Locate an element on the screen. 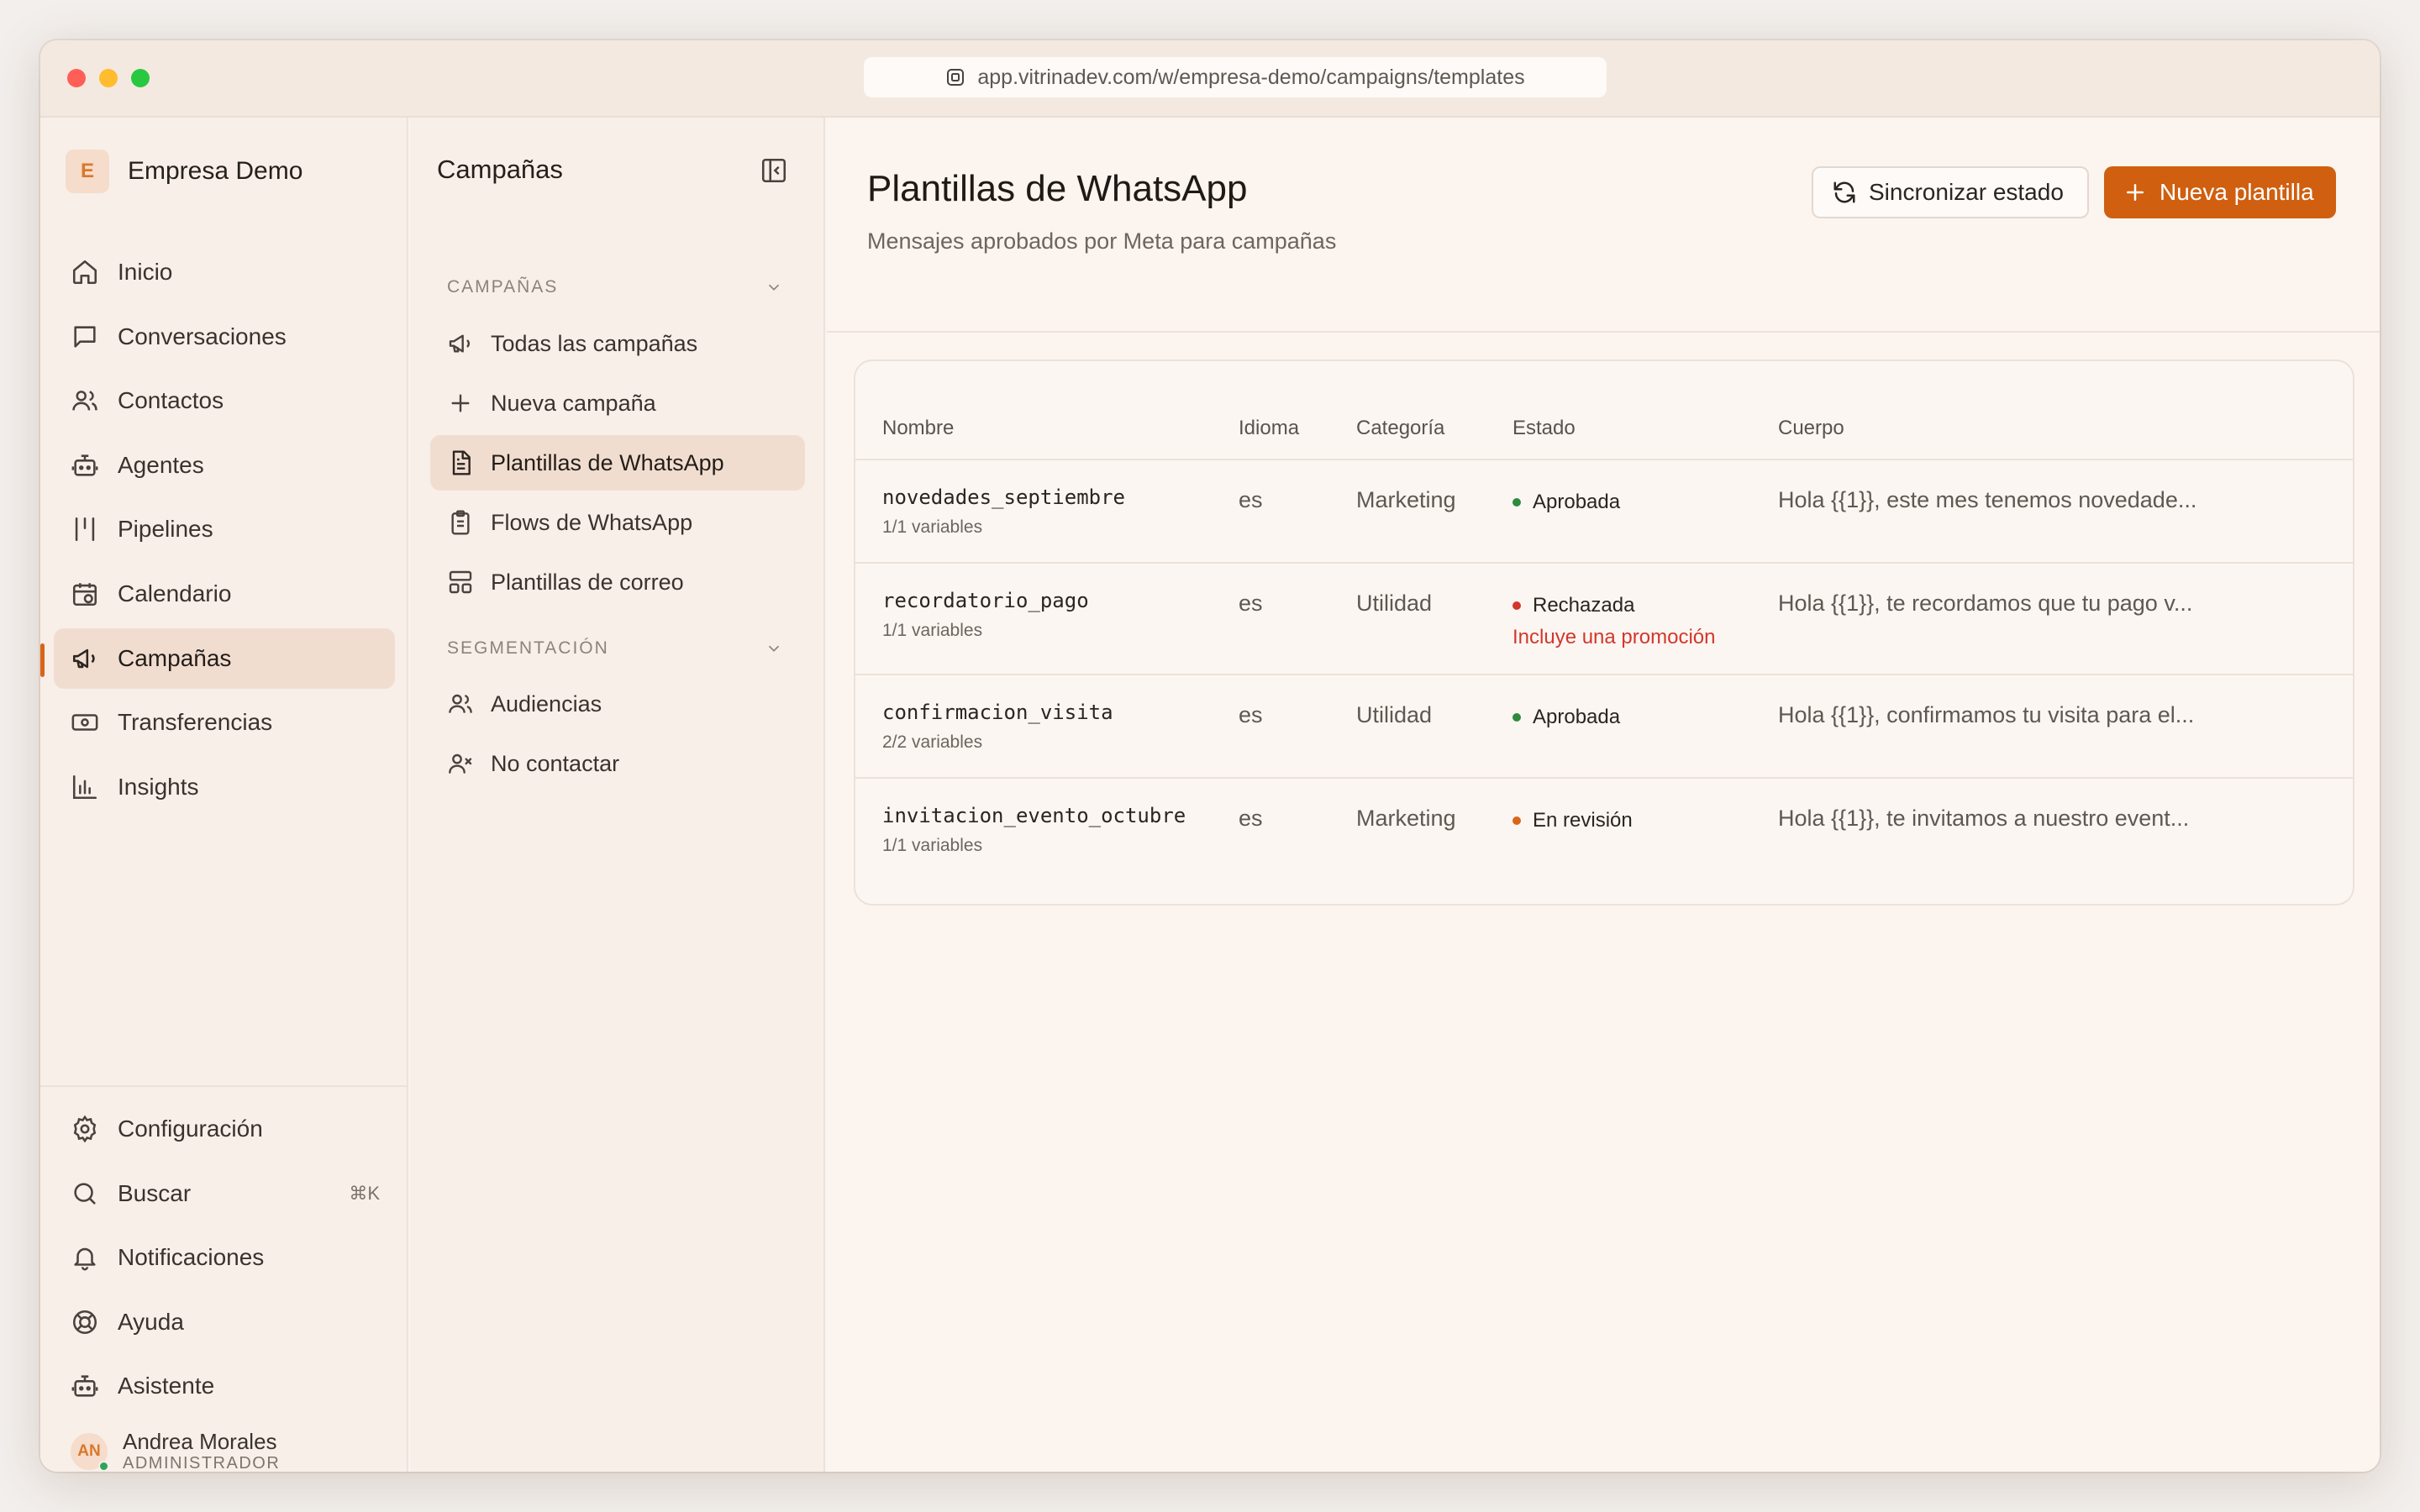  panel-item-label: Todas las campañas is located at coordinates (594, 343).